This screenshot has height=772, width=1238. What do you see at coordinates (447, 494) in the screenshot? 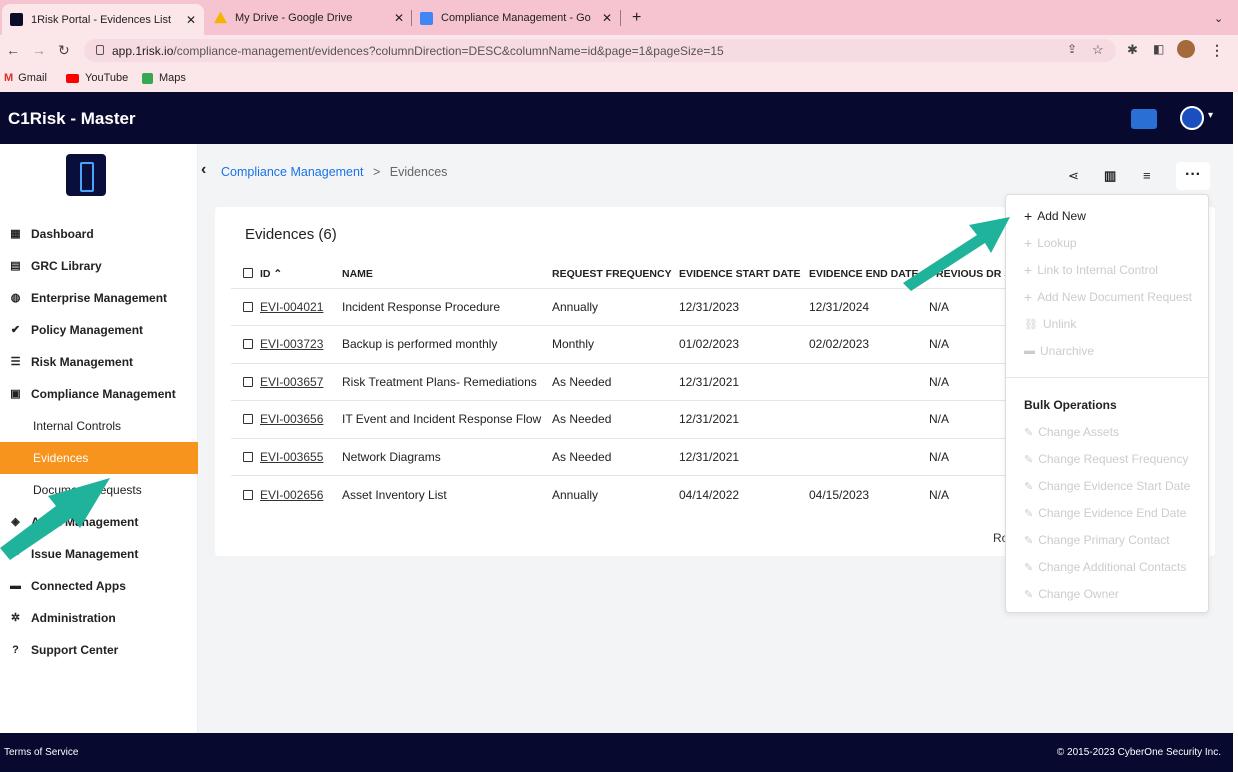
I see `cell-name: Asset Inventory List` at bounding box center [447, 494].